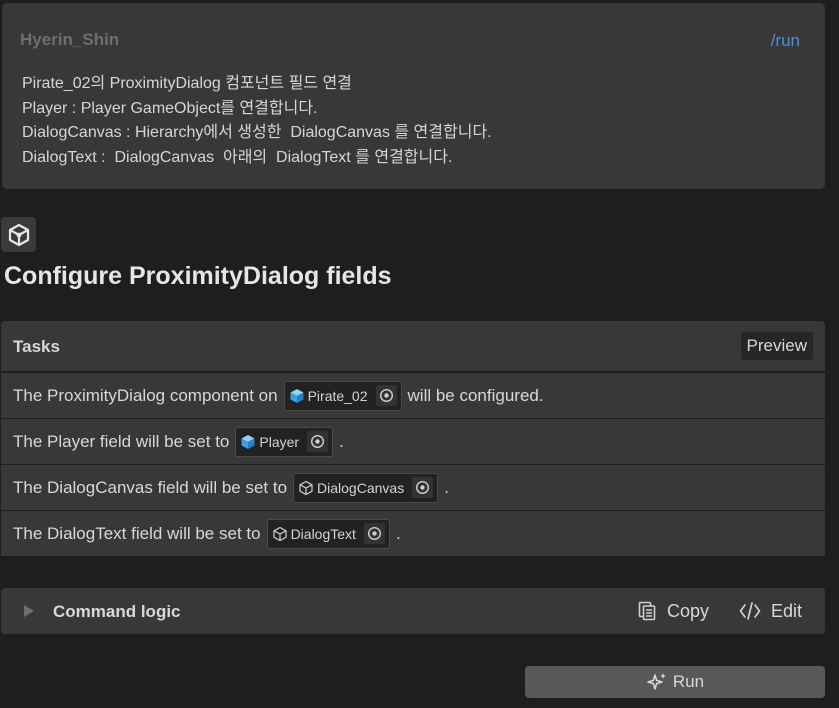  Describe the element at coordinates (656, 681) in the screenshot. I see `sparkle-icon` at that location.